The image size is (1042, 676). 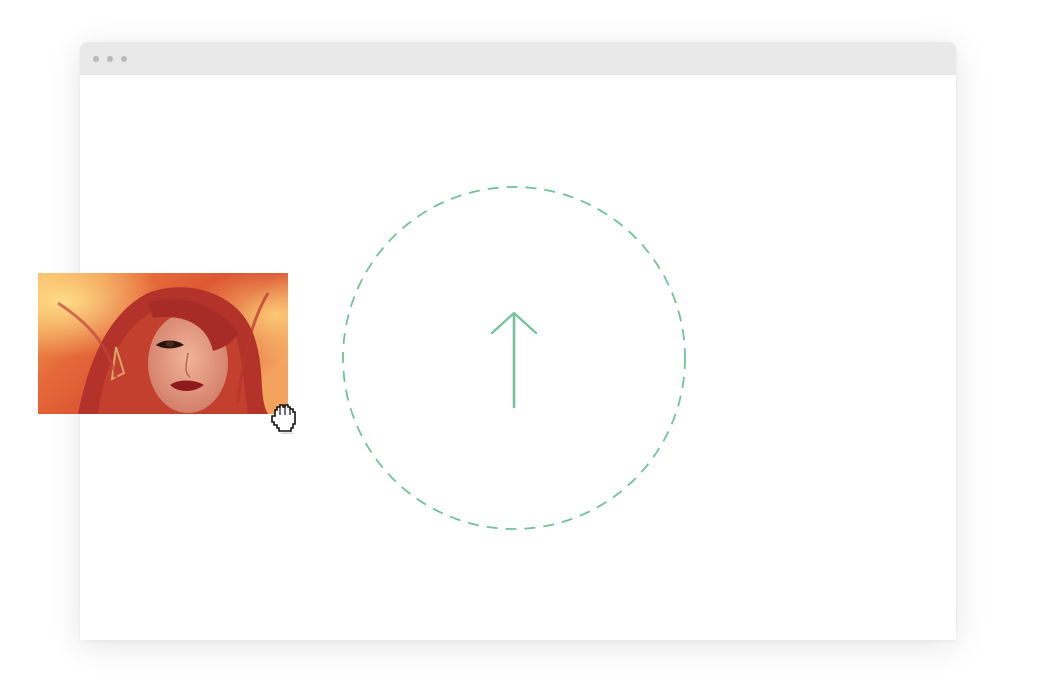 I want to click on grab-hand-cursor-icon, so click(x=284, y=419).